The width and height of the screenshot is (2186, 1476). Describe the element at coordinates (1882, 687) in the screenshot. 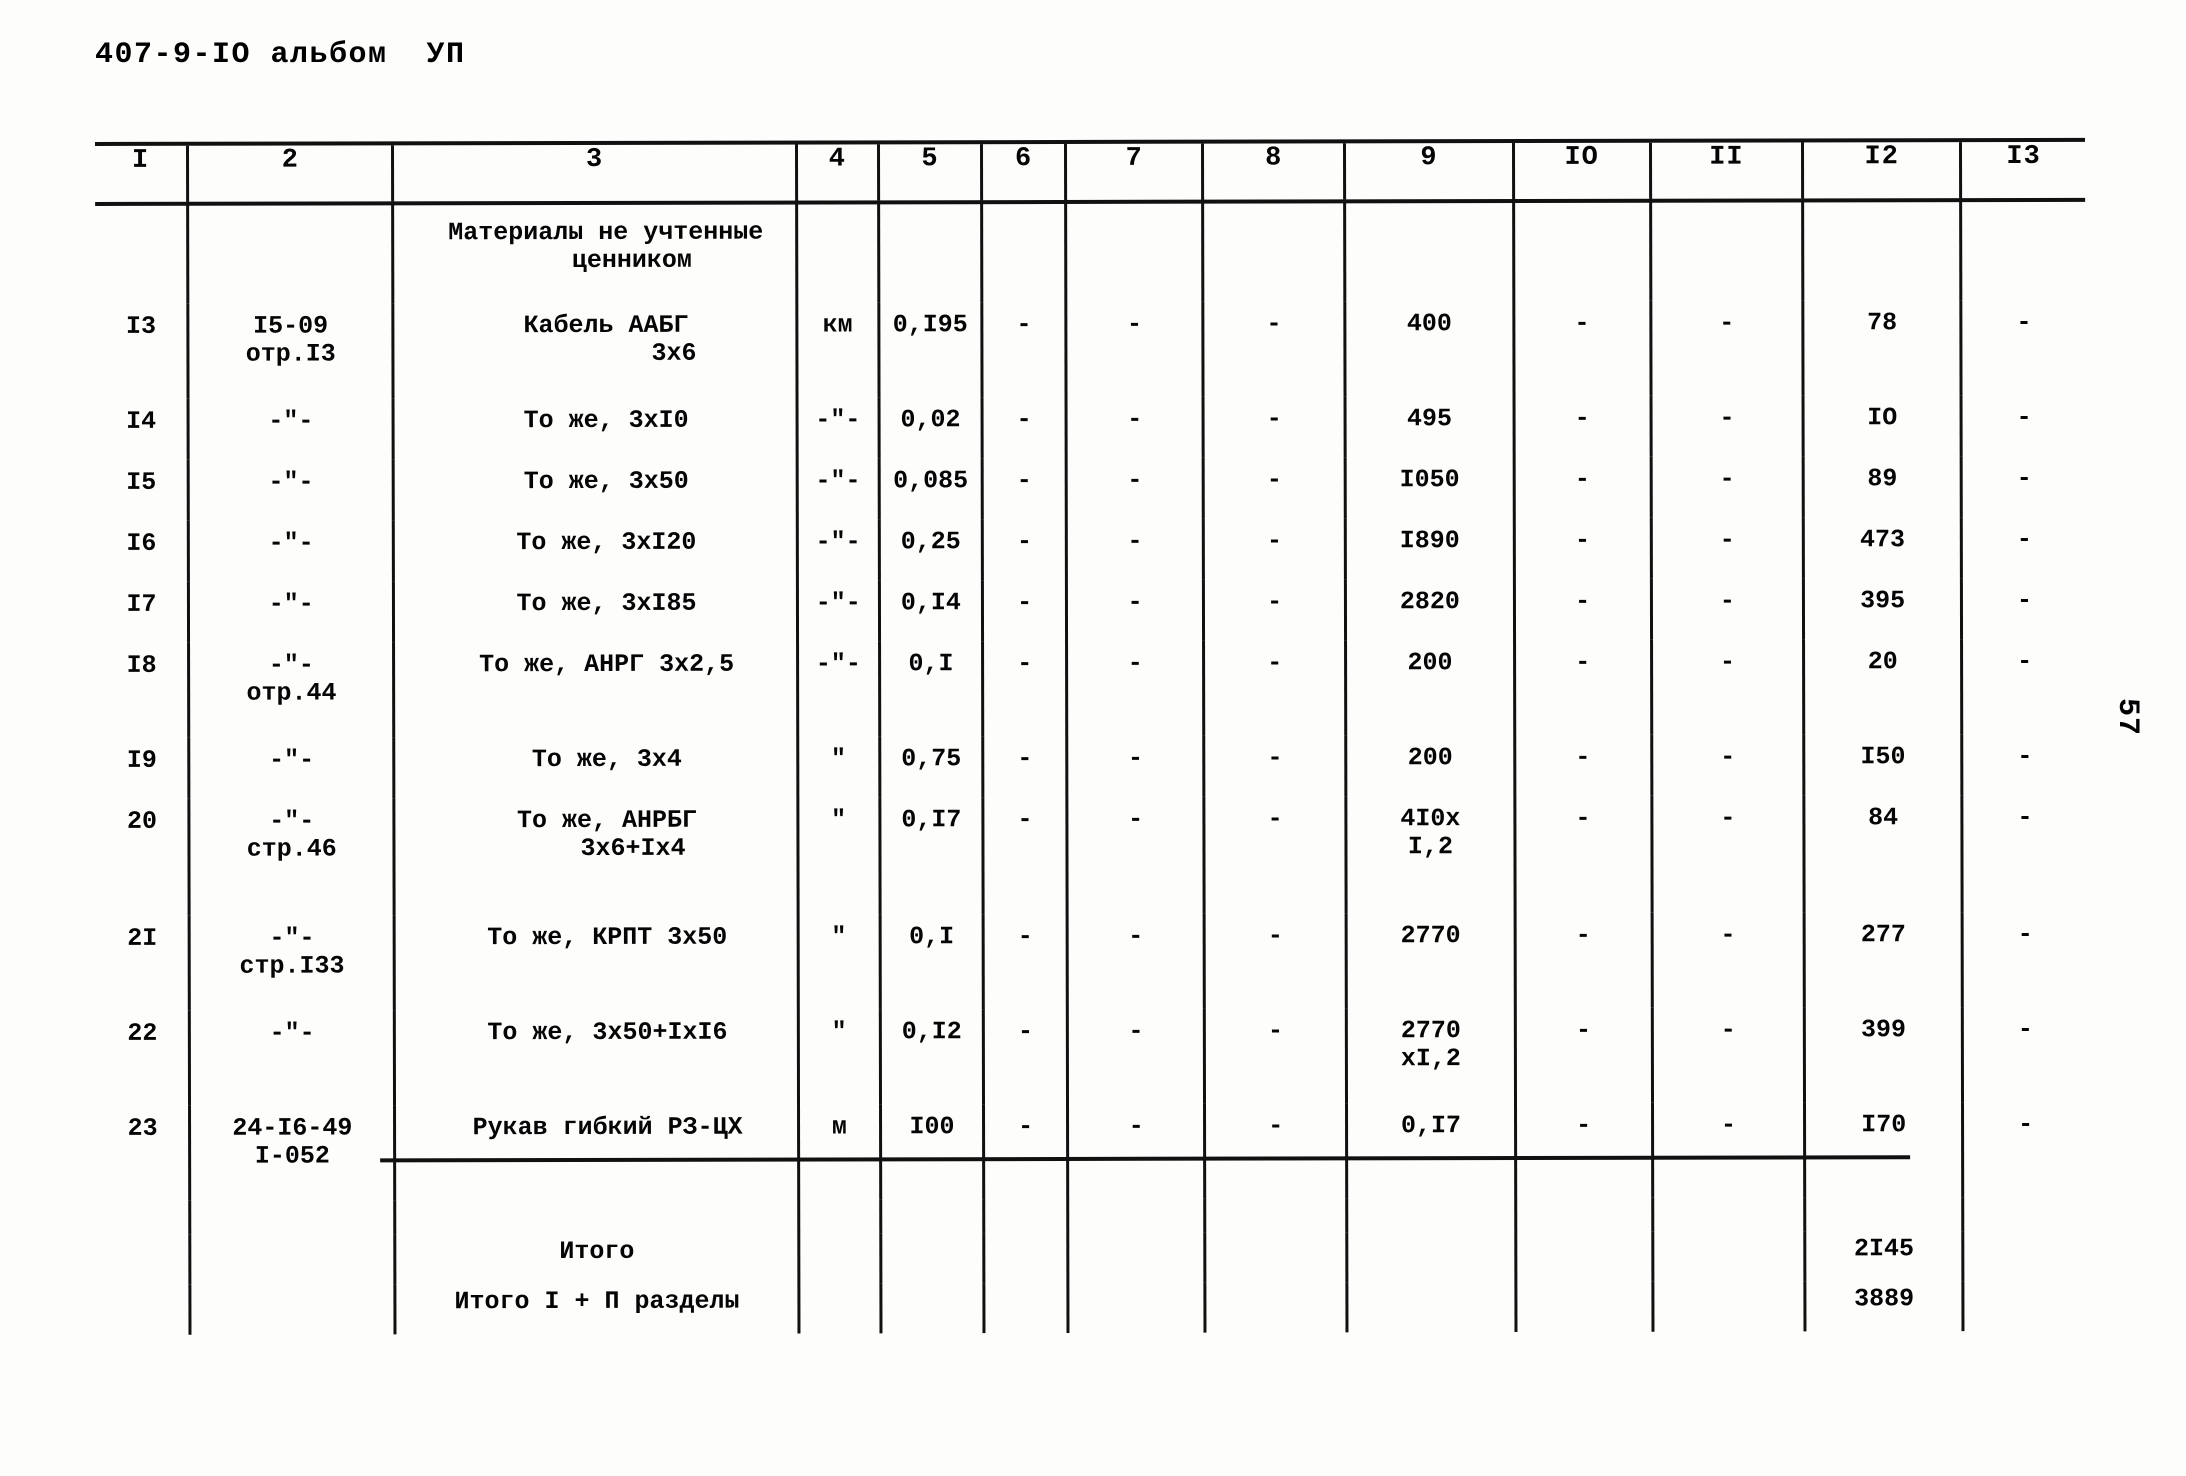

I see `row-c12: 20` at that location.